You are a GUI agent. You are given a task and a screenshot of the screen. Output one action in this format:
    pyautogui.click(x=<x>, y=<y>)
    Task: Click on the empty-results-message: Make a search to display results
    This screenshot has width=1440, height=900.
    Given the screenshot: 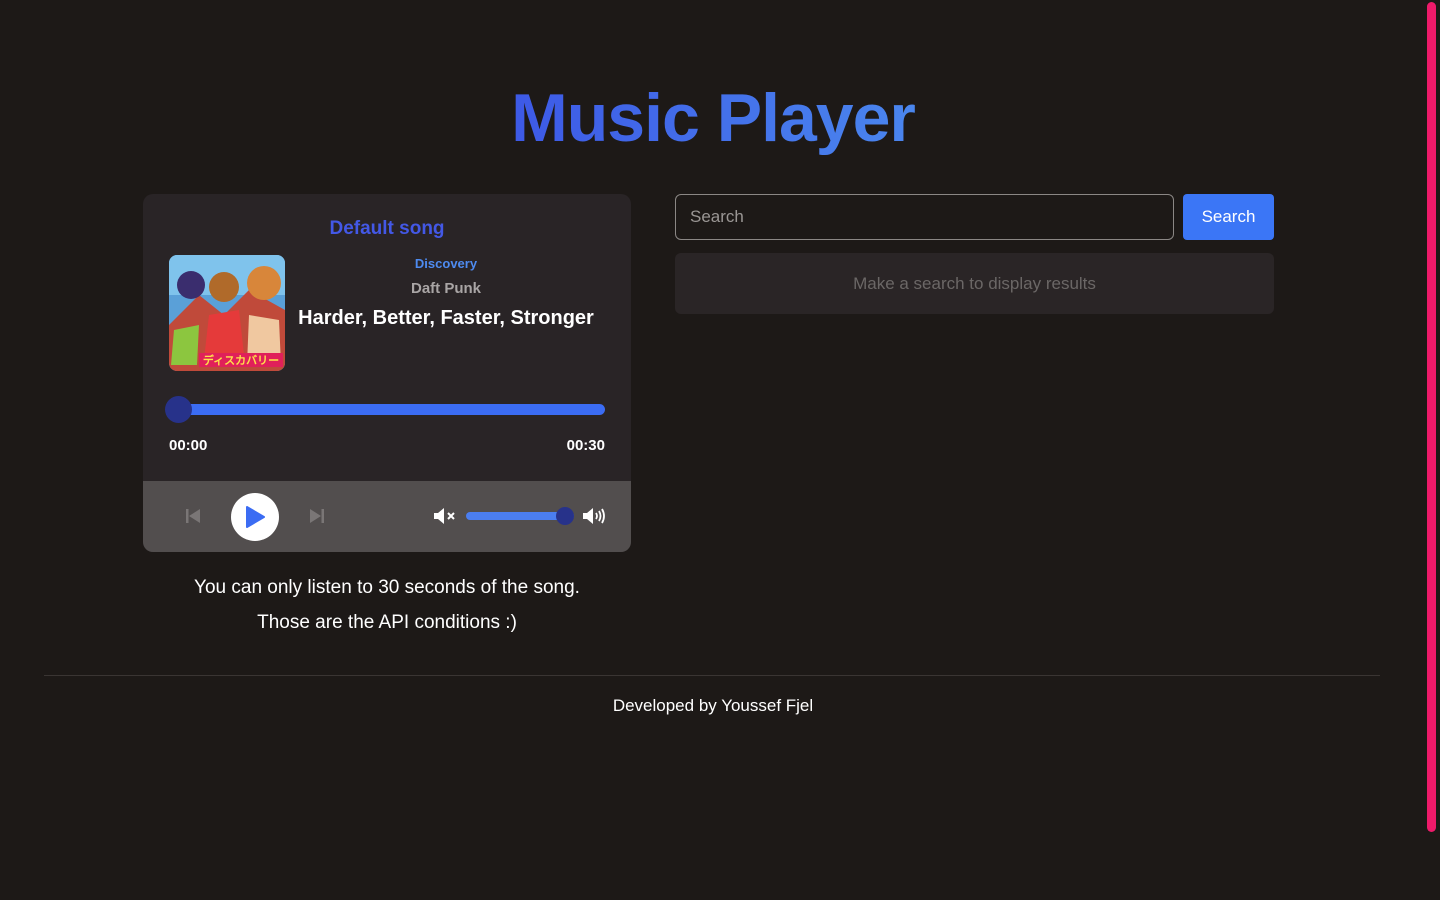 What is the action you would take?
    pyautogui.click(x=974, y=283)
    